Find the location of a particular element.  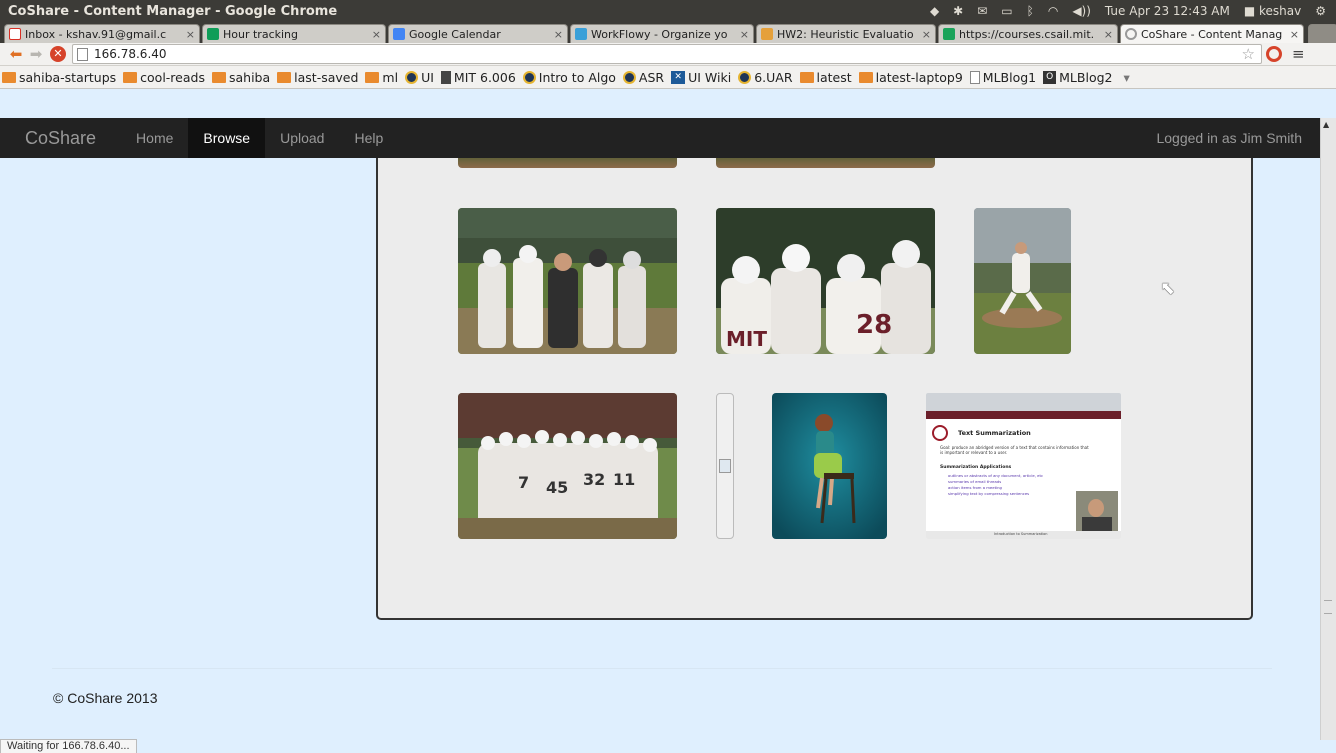

brand-logo: CoShare is located at coordinates (60, 138).